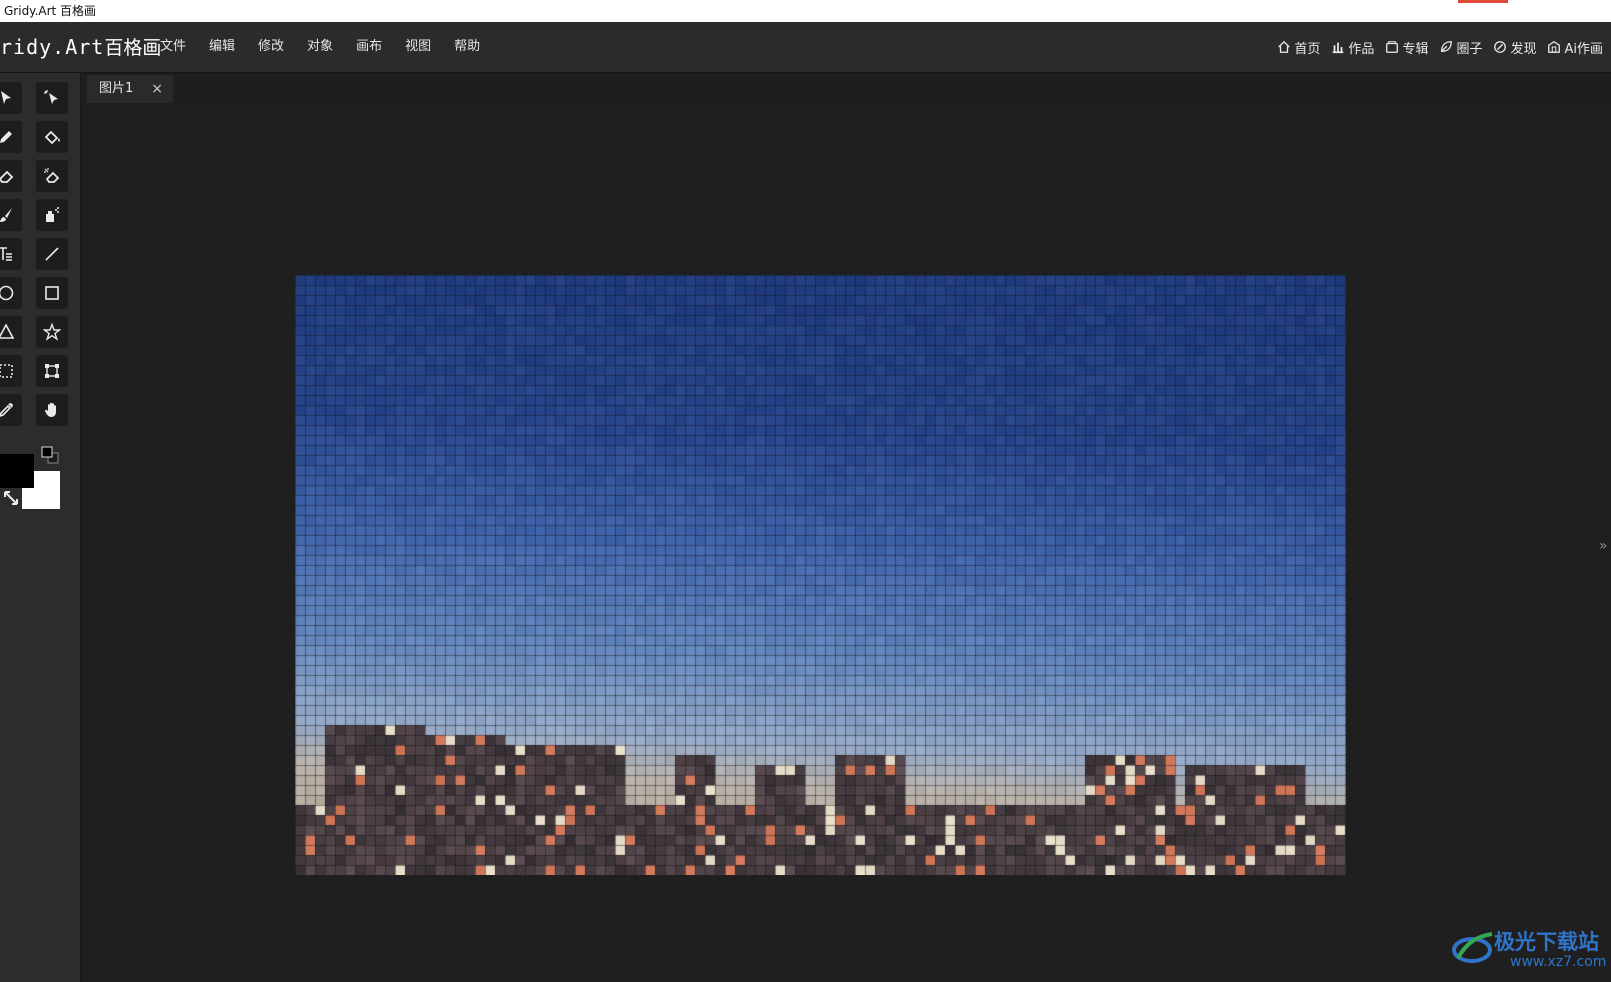 Image resolution: width=1611 pixels, height=982 pixels. What do you see at coordinates (1434, 47) in the screenshot?
I see `site-nav: 首页 作品 专辑 圈子 发现 Ai作画` at bounding box center [1434, 47].